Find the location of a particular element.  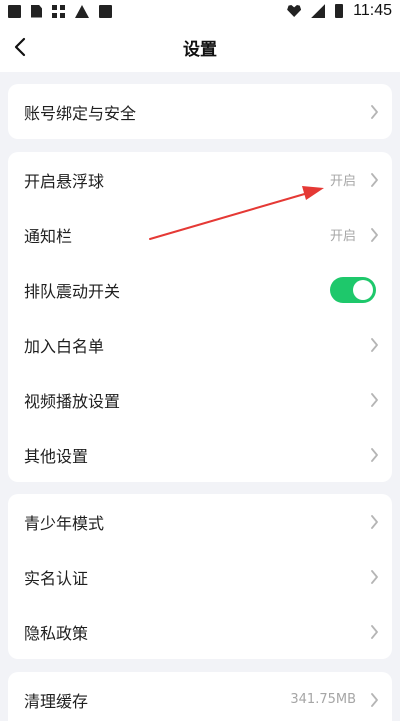

status-time: 11:45 is located at coordinates (372, 10).